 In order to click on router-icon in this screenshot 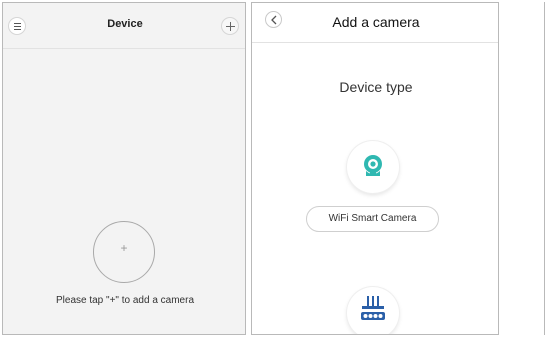, I will do `click(373, 308)`.